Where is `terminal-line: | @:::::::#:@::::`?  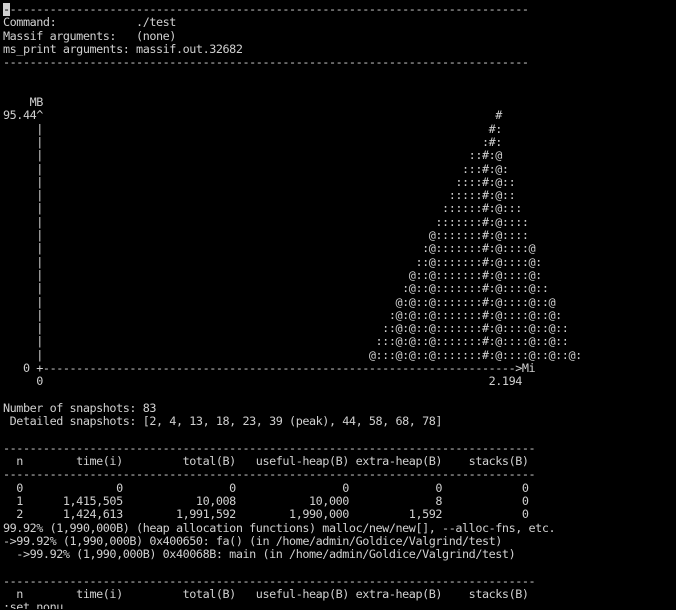
terminal-line: | @:::::::#:@:::: is located at coordinates (266, 236).